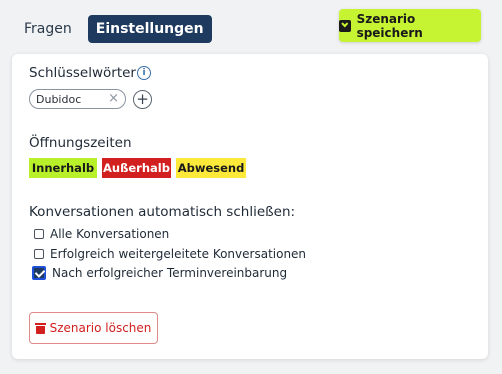  I want to click on tab-bar: Fragen Einstellungen, so click(114, 29).